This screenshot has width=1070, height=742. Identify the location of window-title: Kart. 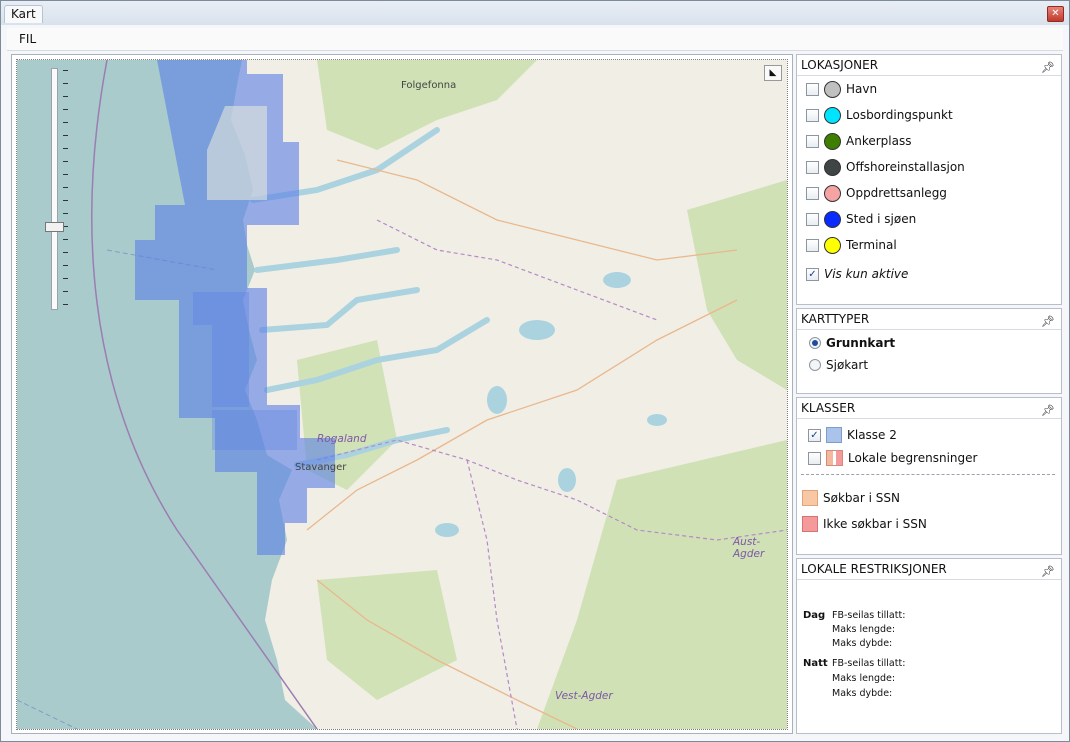
(23, 14).